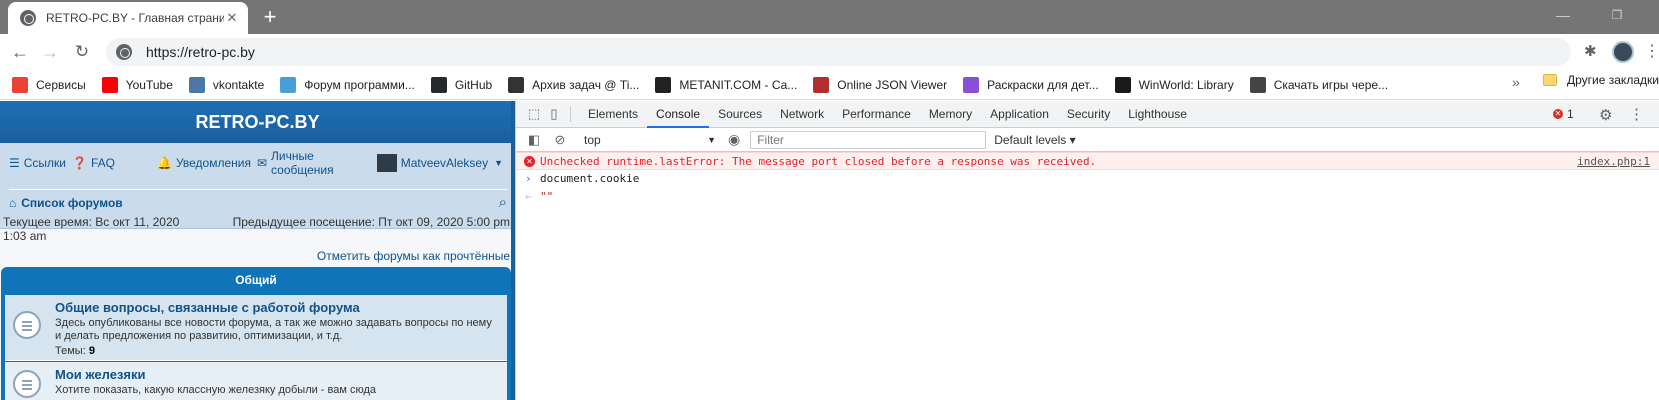 The image size is (1659, 400). I want to click on nav-messages-link: ✉ Личные сообщения, so click(314, 163).